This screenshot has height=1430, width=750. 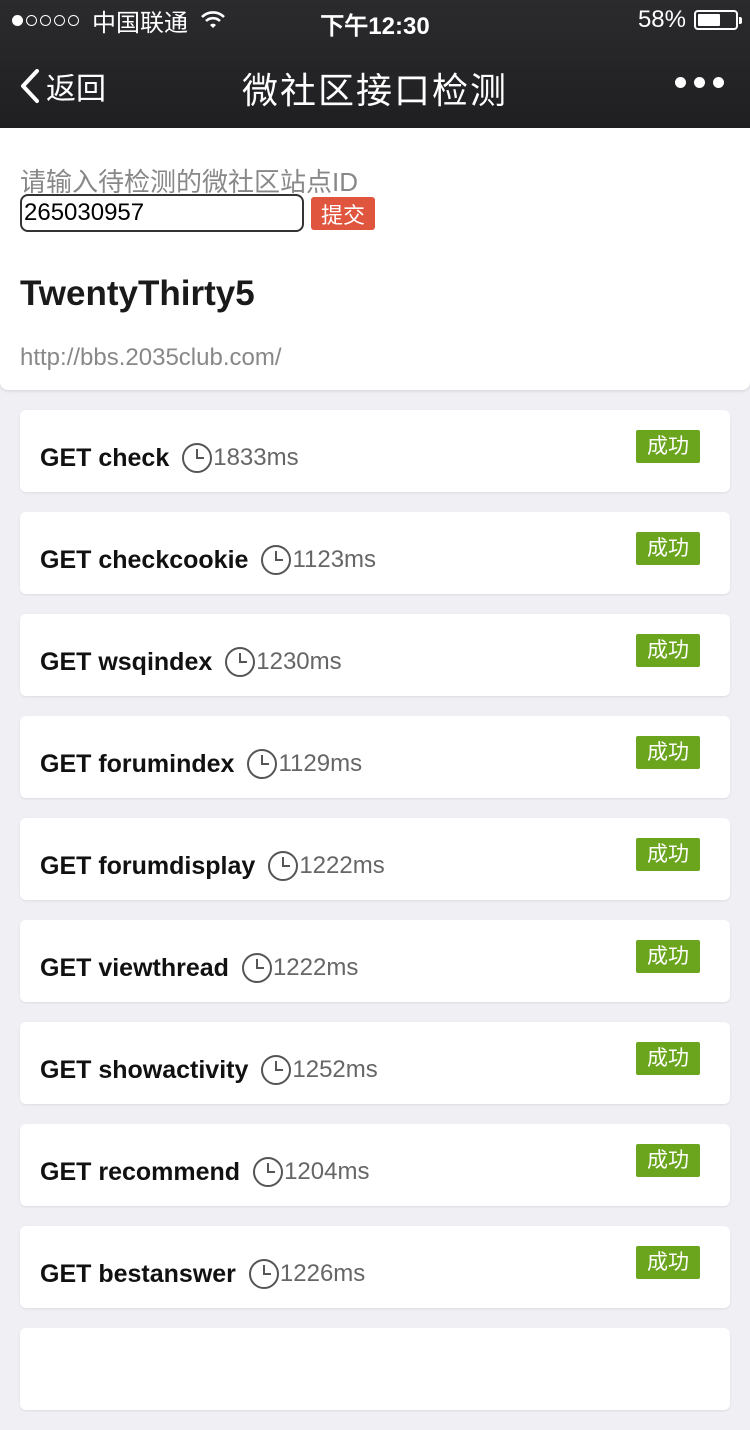 I want to click on response-time: 1123ms, so click(x=334, y=559).